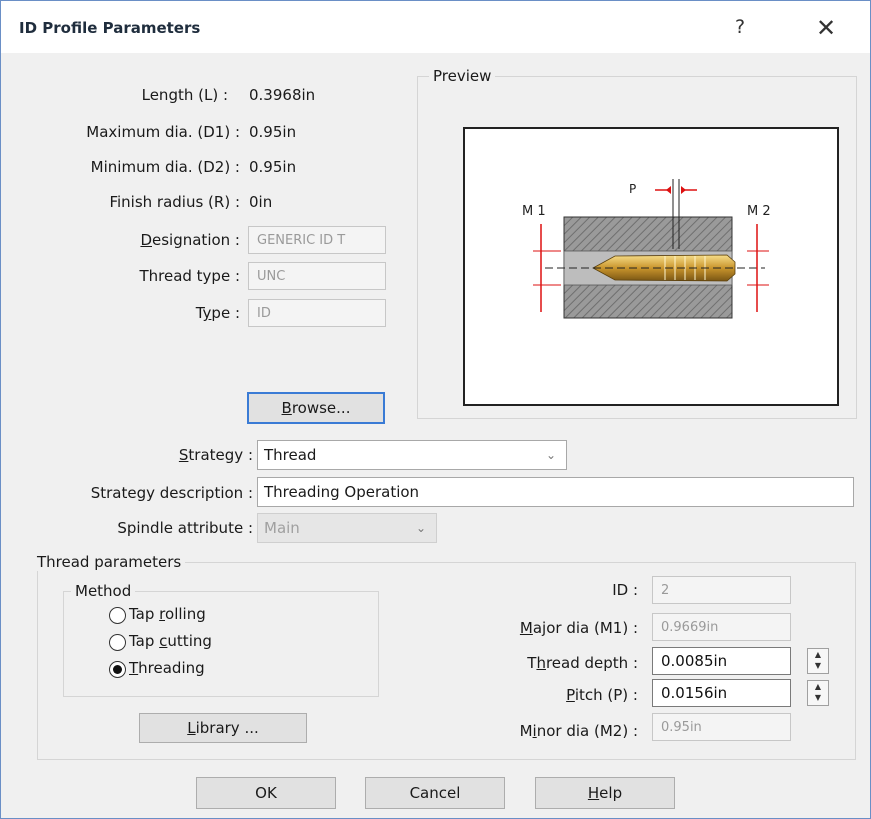 This screenshot has width=871, height=819. What do you see at coordinates (167, 614) in the screenshot?
I see `tap-rolling-label: Tap rolling` at bounding box center [167, 614].